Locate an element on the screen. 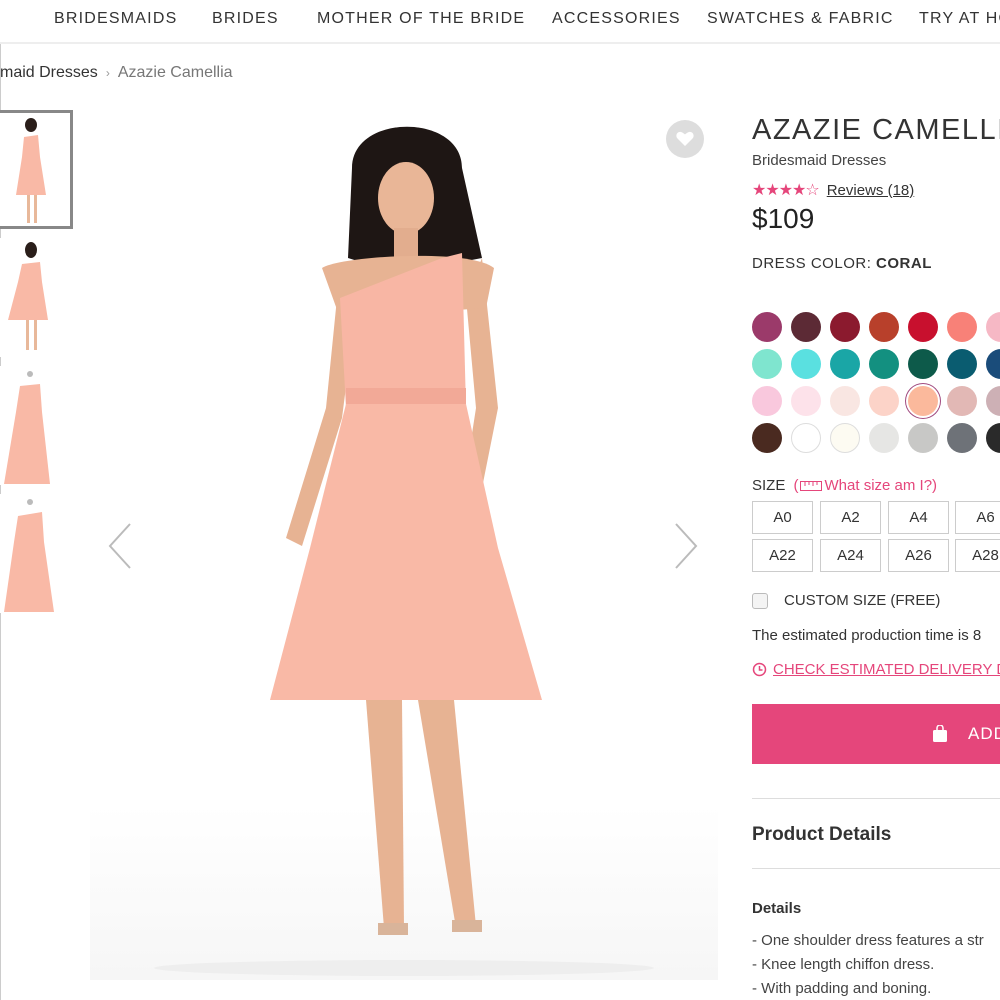 This screenshot has width=1000, height=1000. favorite-button is located at coordinates (685, 139).